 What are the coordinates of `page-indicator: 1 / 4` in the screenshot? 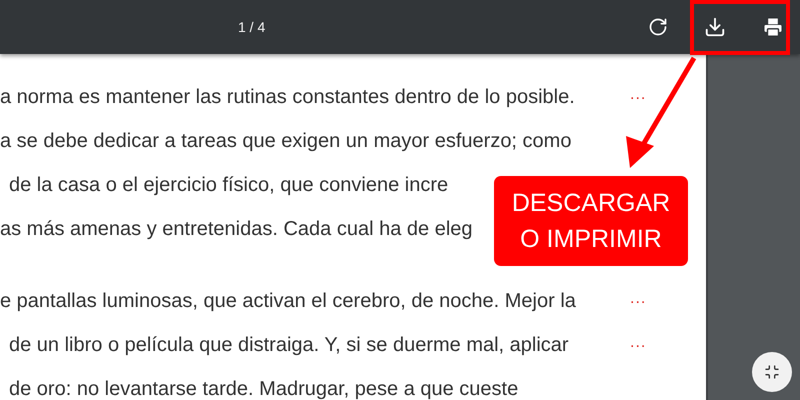 It's located at (252, 27).